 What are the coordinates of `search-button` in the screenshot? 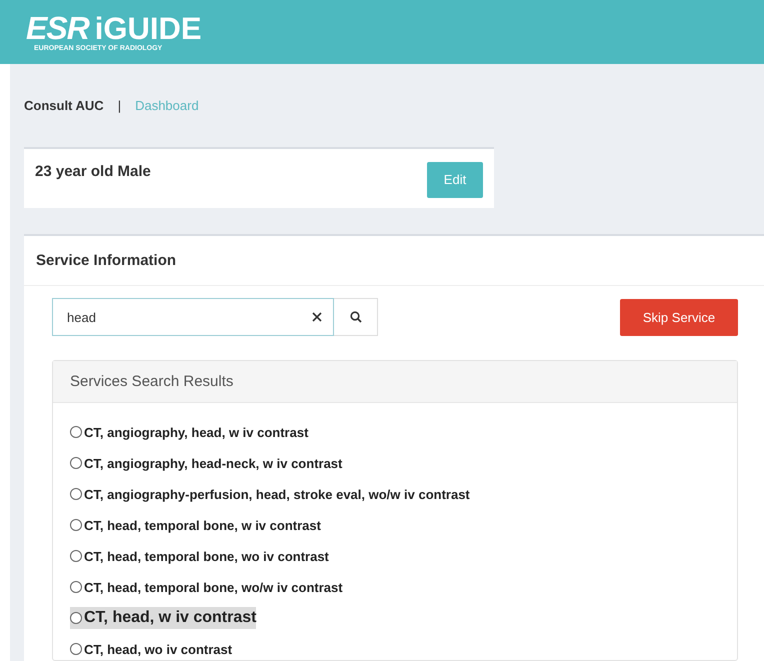 It's located at (356, 317).